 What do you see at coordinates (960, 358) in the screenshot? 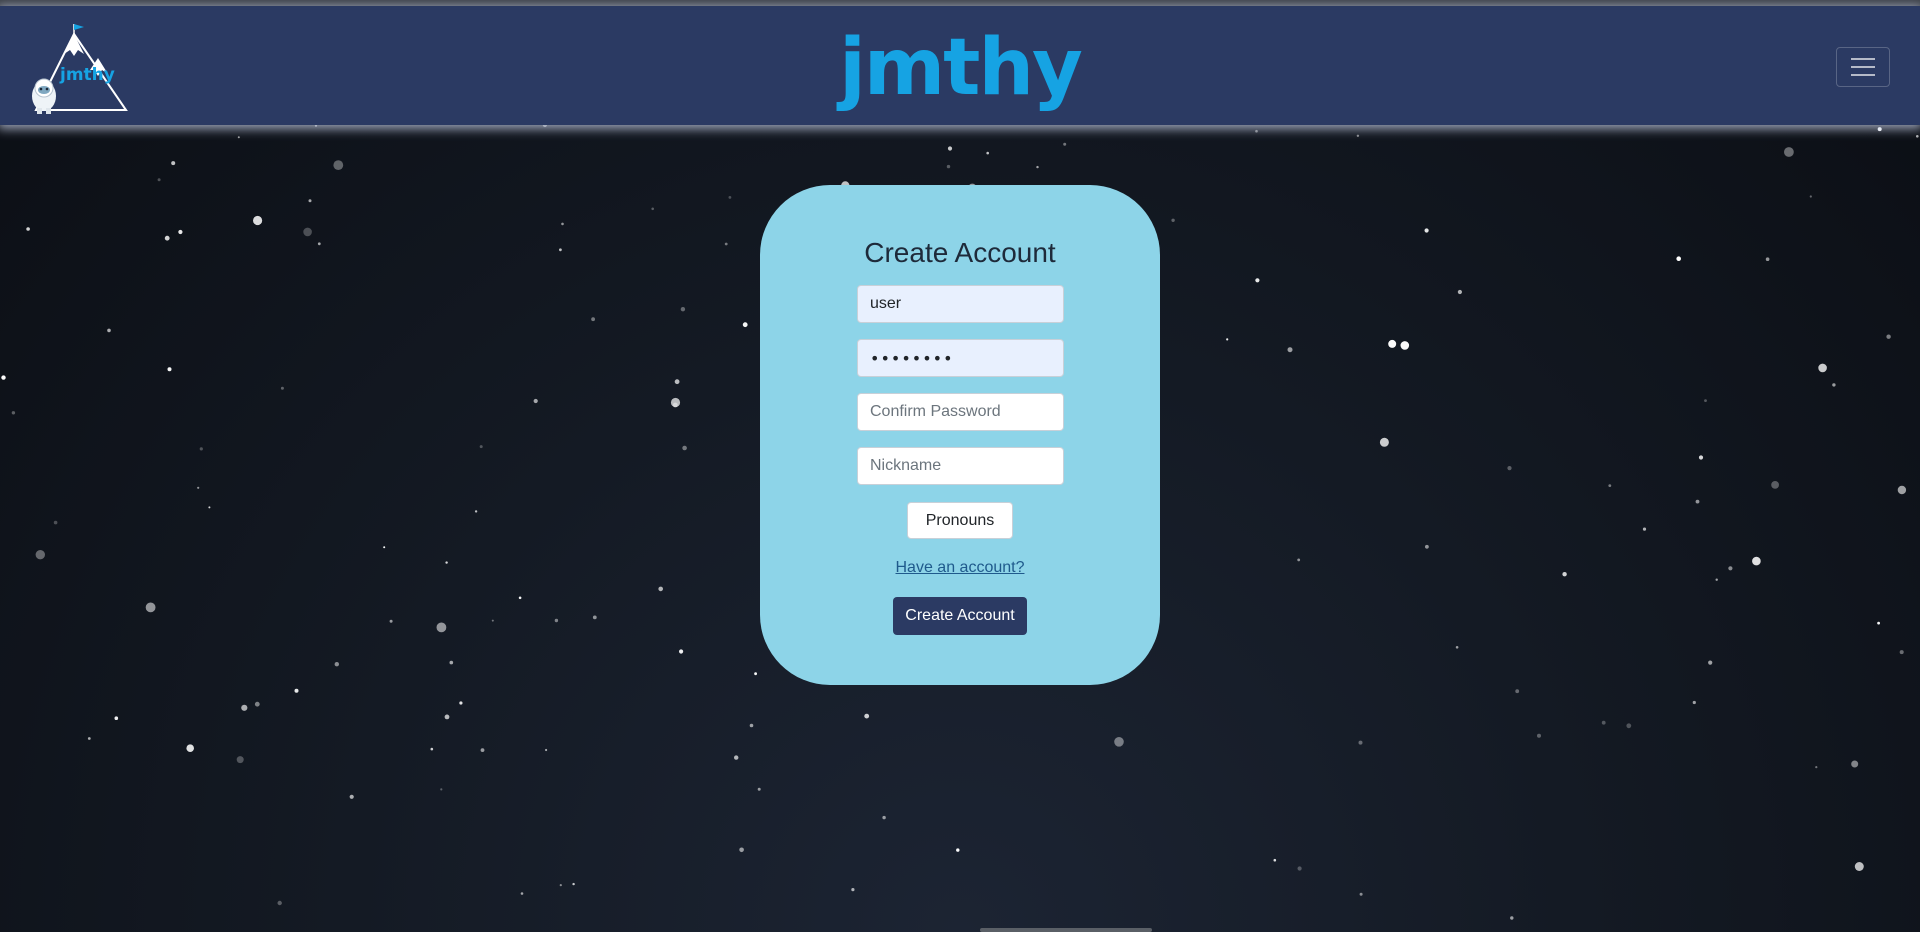
I see `password-input` at bounding box center [960, 358].